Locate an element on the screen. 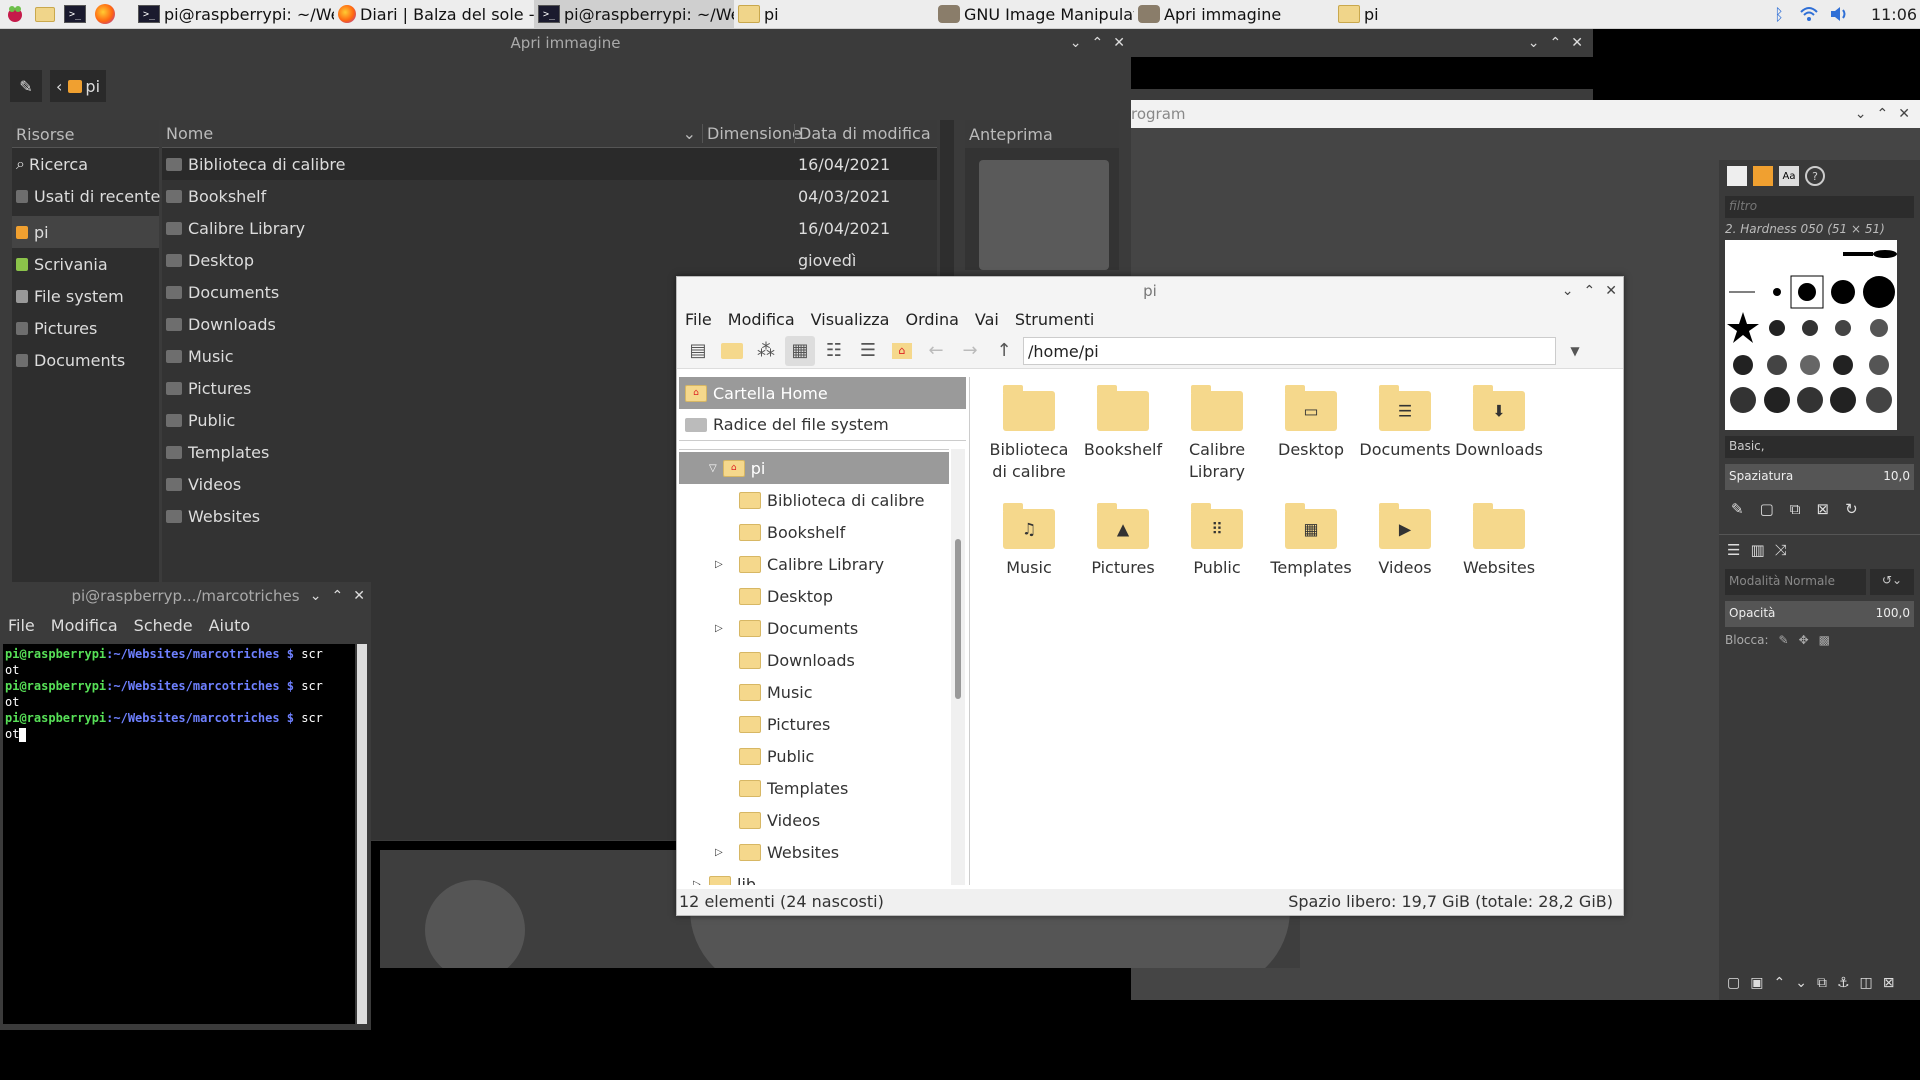 The image size is (1920, 1080). lower-layer-icon: ⌄ is located at coordinates (1801, 983).